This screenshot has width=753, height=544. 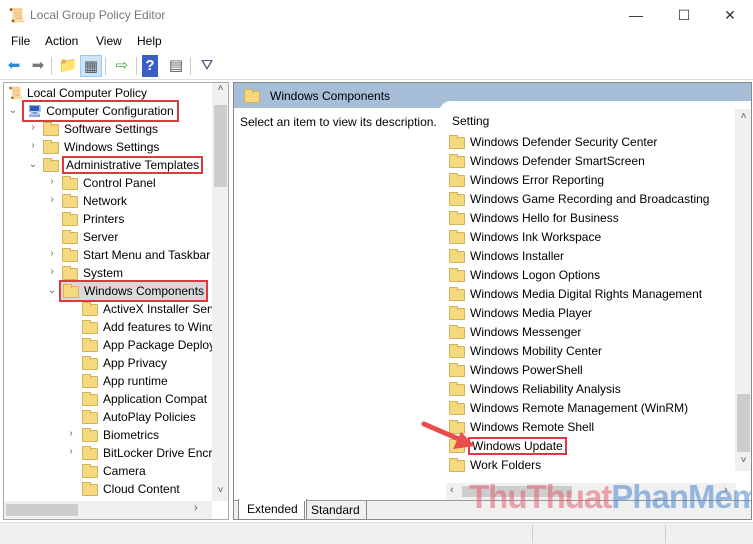 I want to click on setting-item: Windows Media Player, so click(x=520, y=313).